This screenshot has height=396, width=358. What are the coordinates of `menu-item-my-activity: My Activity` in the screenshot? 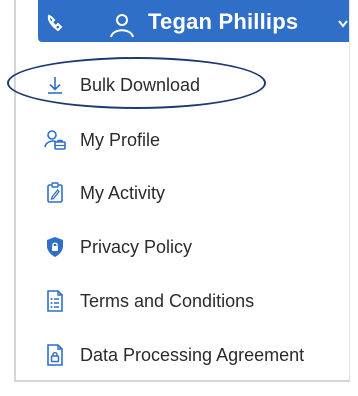 It's located at (104, 193).